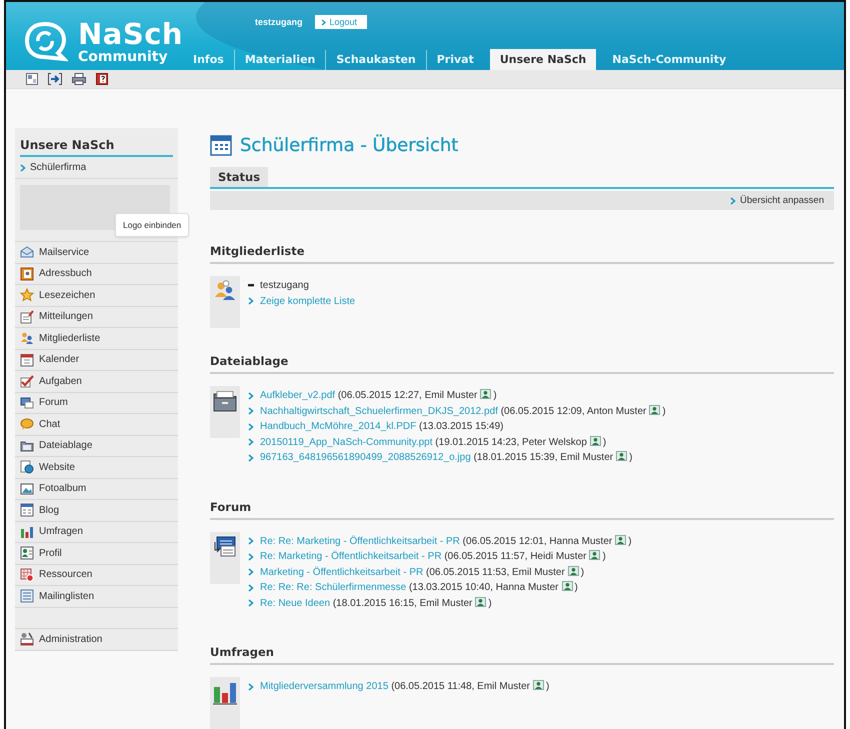 Image resolution: width=850 pixels, height=729 pixels. I want to click on sidebar-subitem: Schülerfirma, so click(58, 167).